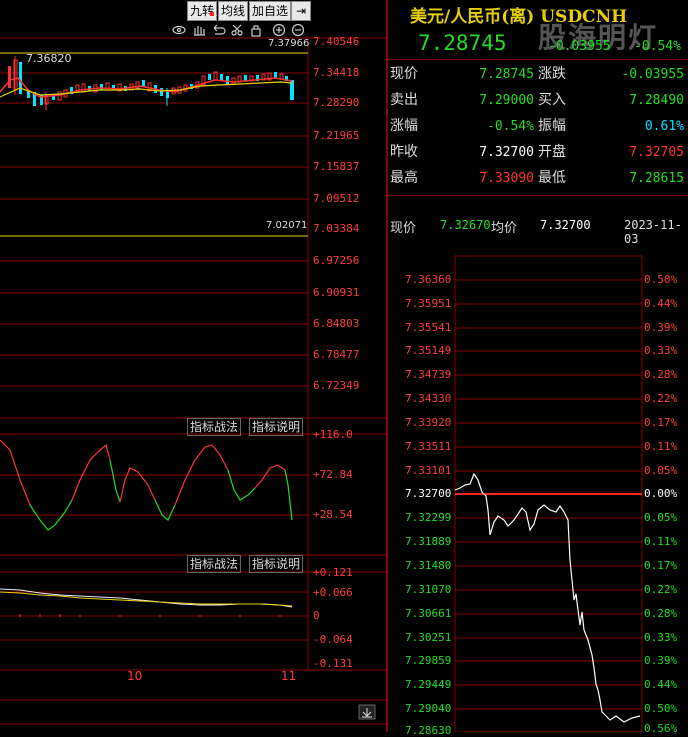 Image resolution: width=688 pixels, height=737 pixels. I want to click on high-price-marker: 7.37966, so click(289, 43).